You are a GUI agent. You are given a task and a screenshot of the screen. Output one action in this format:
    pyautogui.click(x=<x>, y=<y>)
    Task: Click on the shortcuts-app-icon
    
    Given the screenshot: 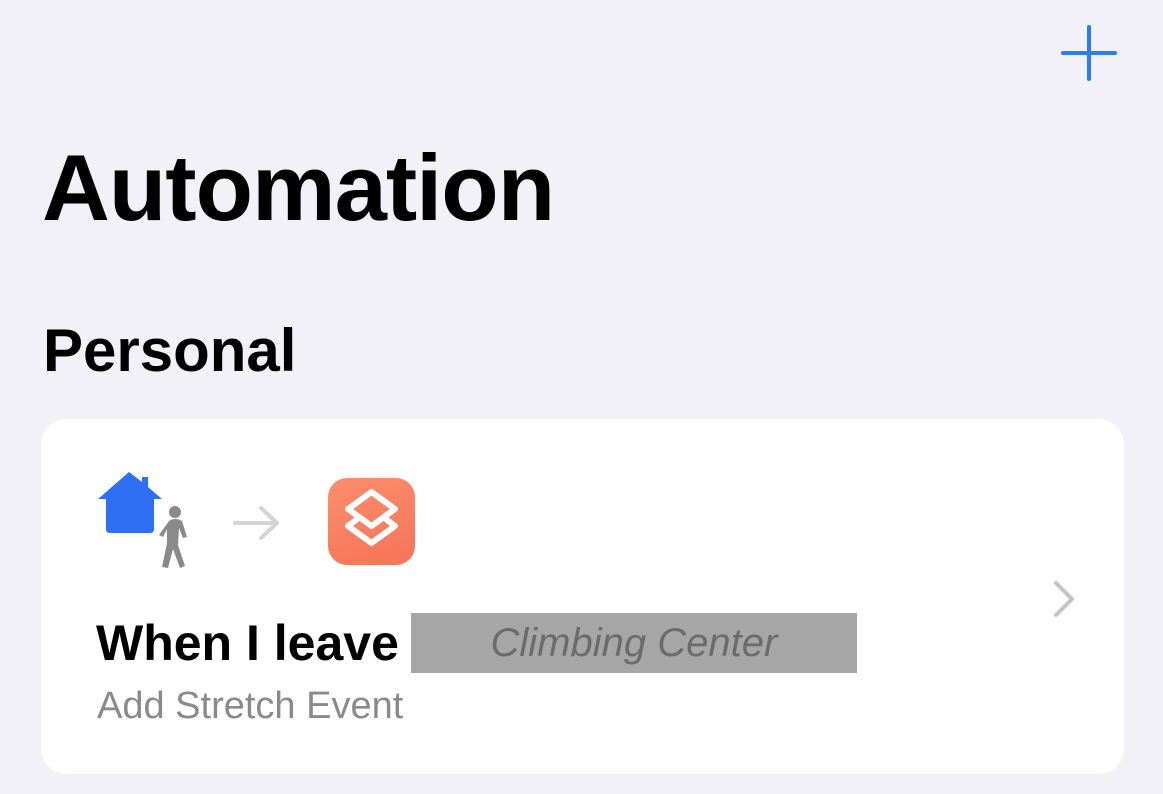 What is the action you would take?
    pyautogui.click(x=371, y=521)
    